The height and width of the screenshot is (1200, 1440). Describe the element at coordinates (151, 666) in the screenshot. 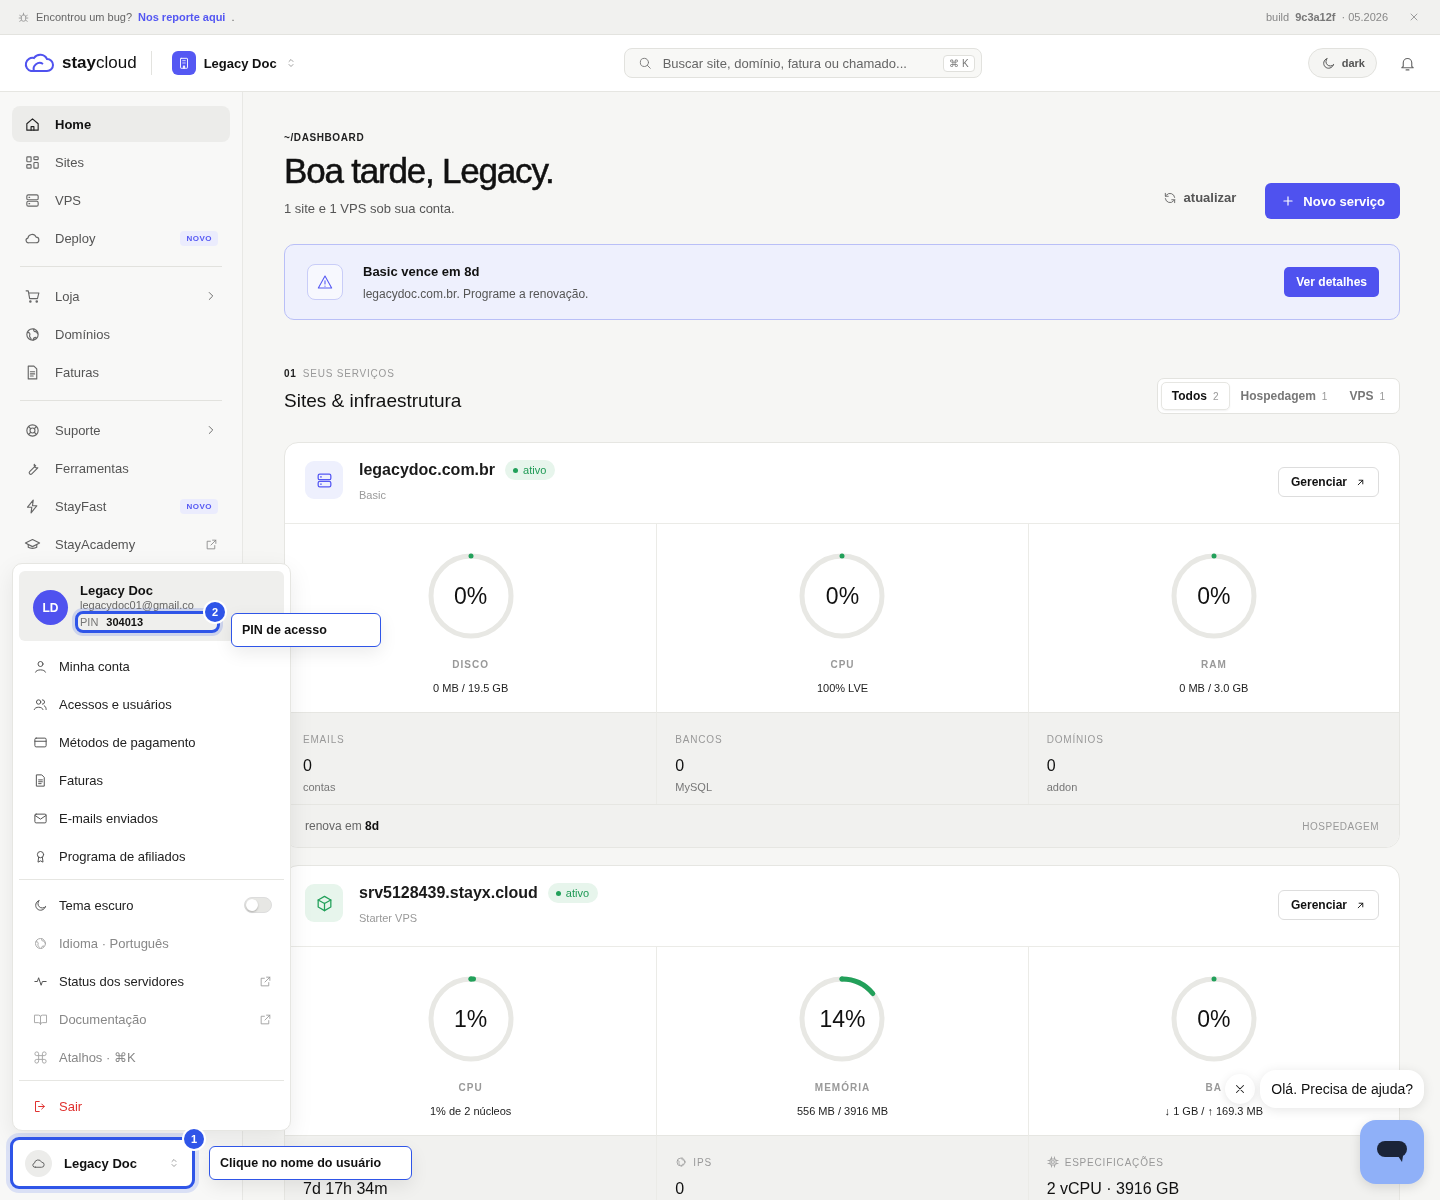

I see `menu-item: Minha conta` at that location.